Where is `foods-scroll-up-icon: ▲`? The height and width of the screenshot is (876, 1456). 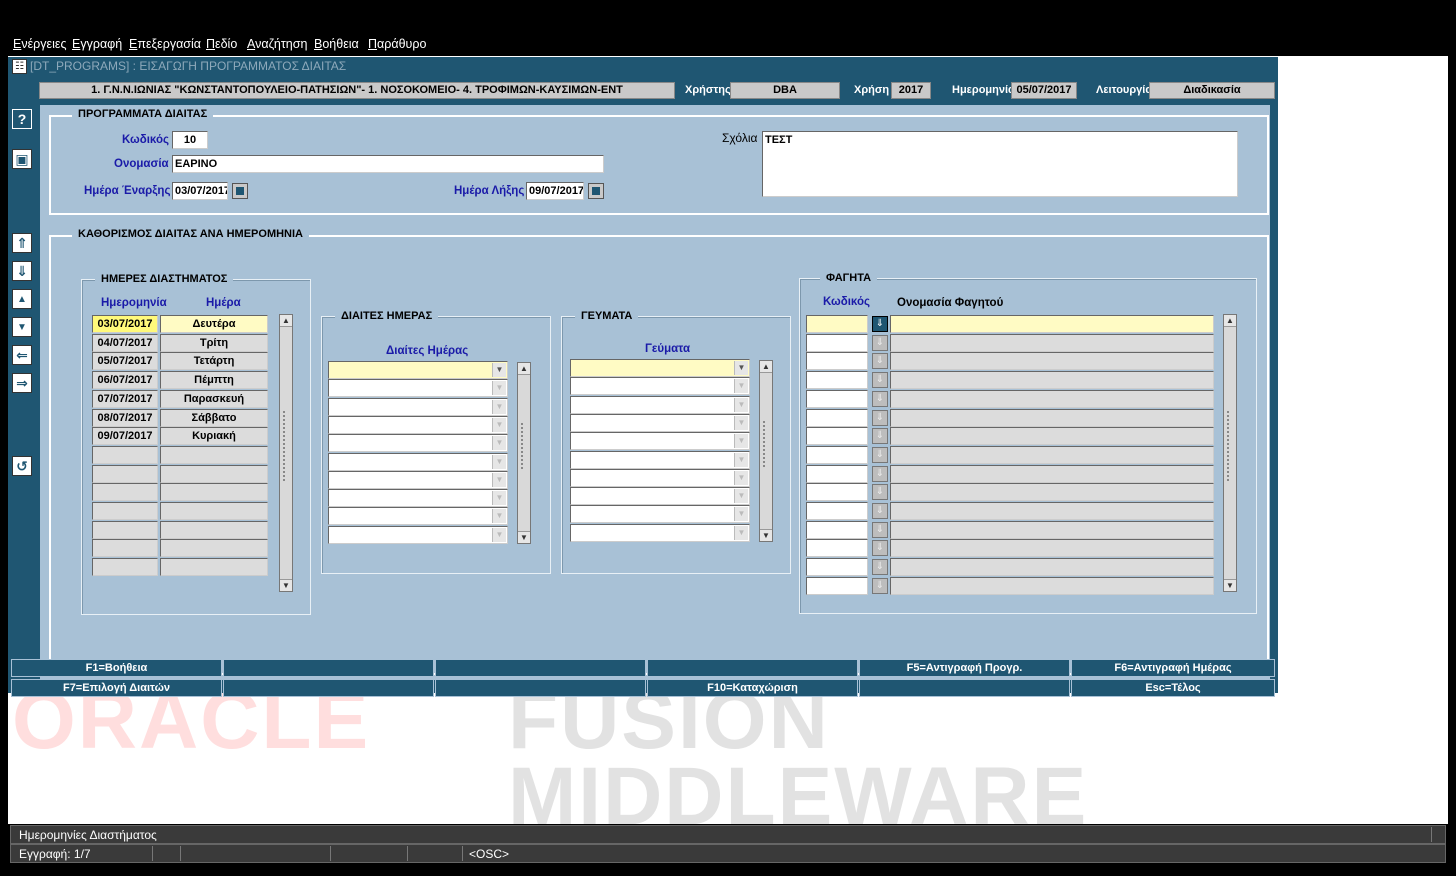
foods-scroll-up-icon: ▲ is located at coordinates (1230, 321).